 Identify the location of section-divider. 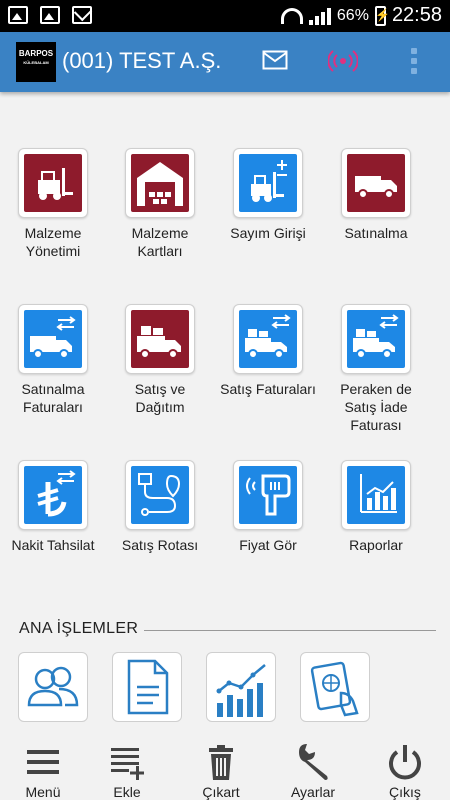
(290, 630).